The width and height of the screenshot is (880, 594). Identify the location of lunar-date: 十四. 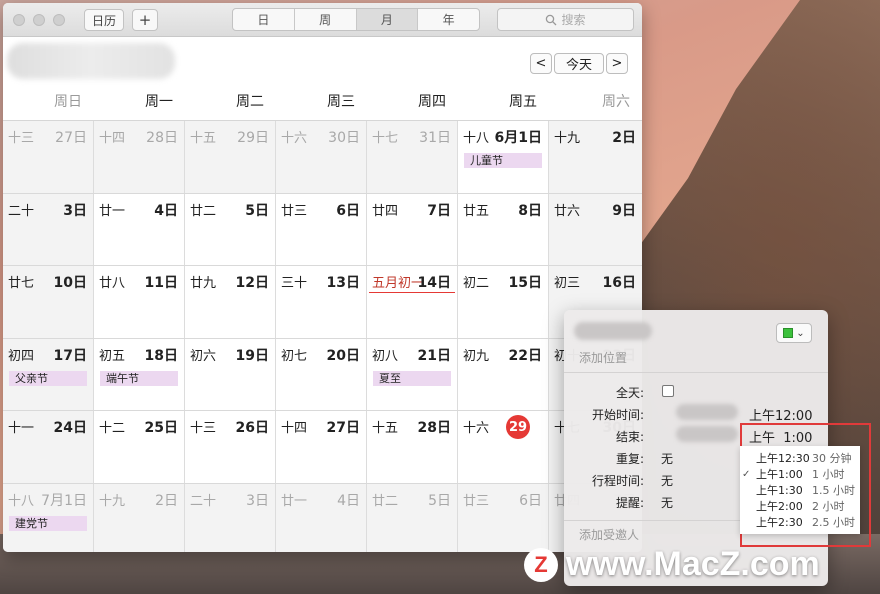
(112, 138).